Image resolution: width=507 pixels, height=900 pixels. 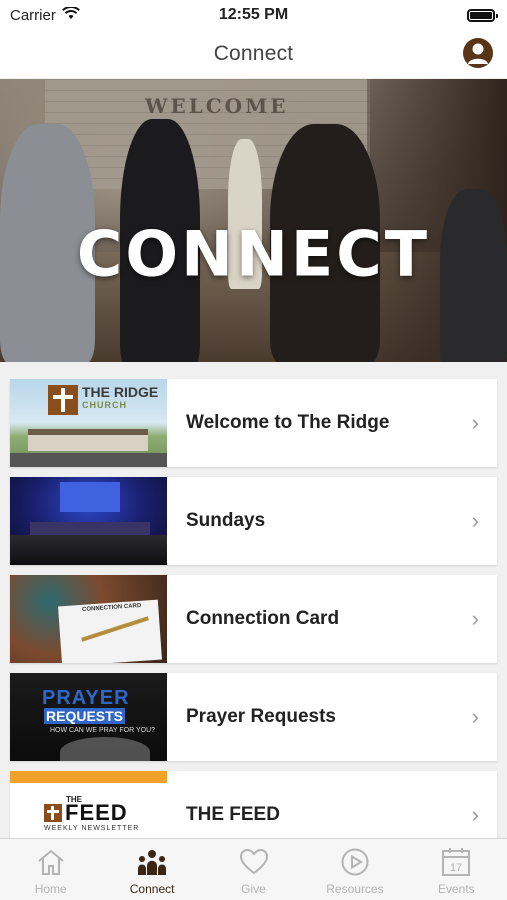 What do you see at coordinates (88, 777) in the screenshot?
I see `orange-stripe` at bounding box center [88, 777].